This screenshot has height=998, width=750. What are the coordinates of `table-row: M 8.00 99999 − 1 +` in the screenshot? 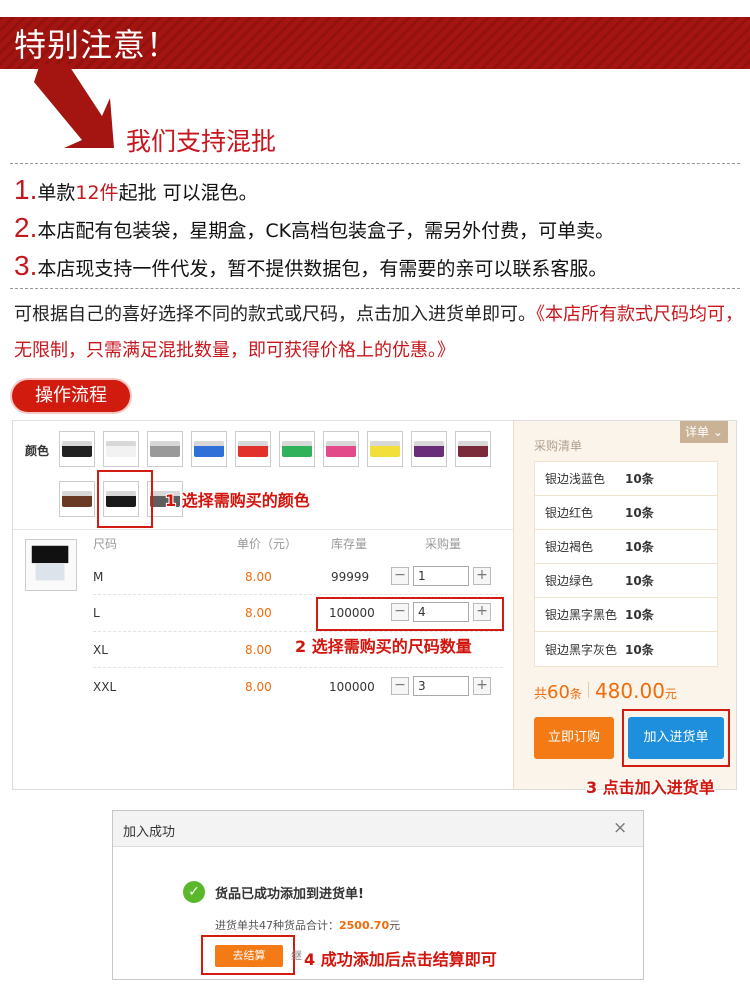 It's located at (263, 579).